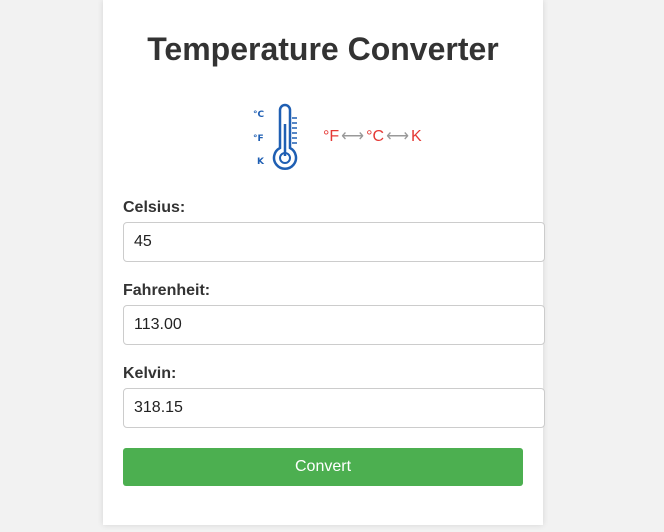  I want to click on temperature-illustration: °C °F K °F ⟷ °C ⟷ K, so click(330, 137).